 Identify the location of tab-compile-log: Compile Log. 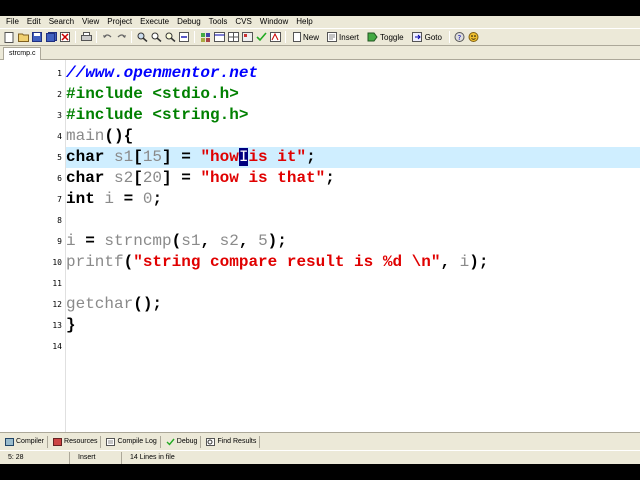
(132, 441).